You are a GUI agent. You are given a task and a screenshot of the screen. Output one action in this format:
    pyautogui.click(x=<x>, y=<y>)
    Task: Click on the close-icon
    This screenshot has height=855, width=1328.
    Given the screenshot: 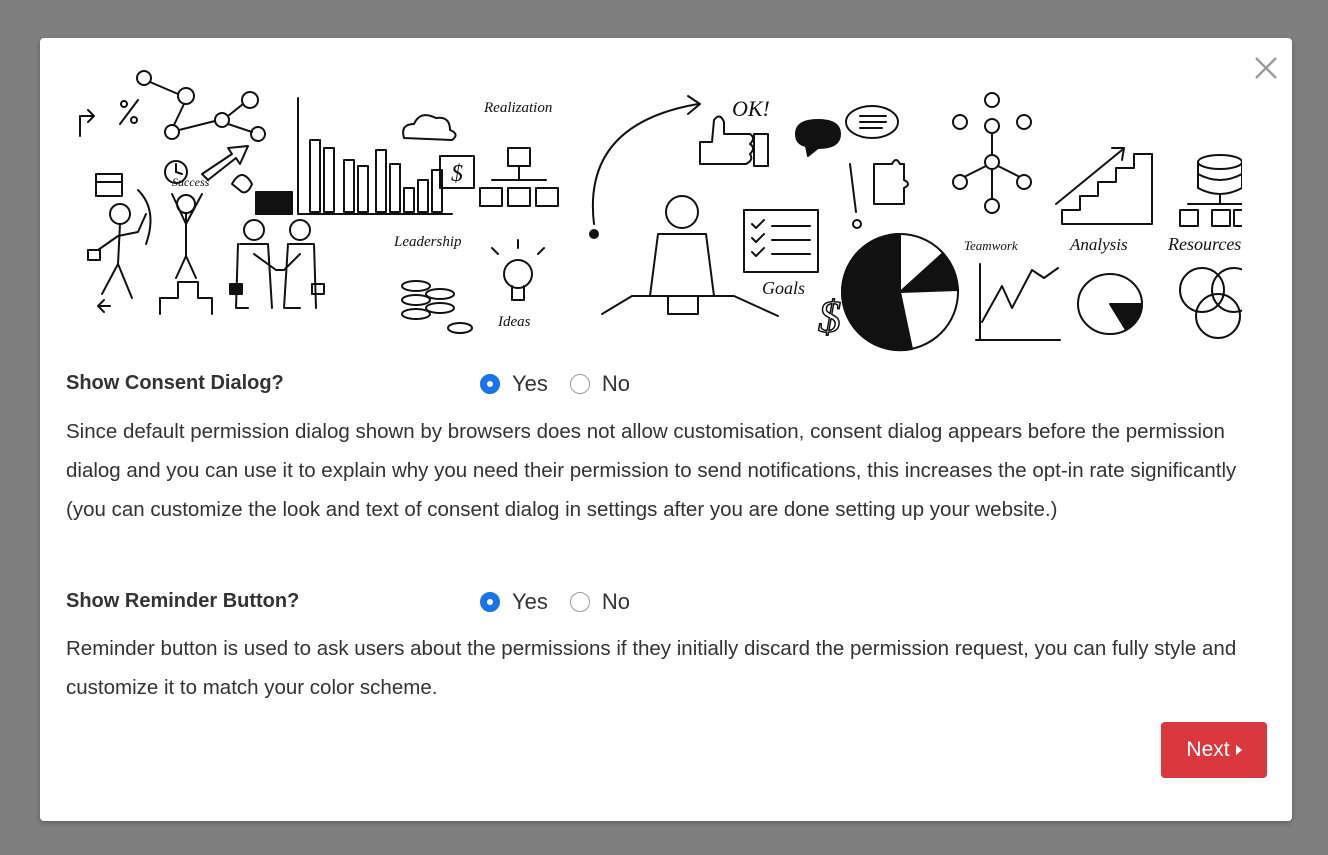 What is the action you would take?
    pyautogui.click(x=1266, y=68)
    